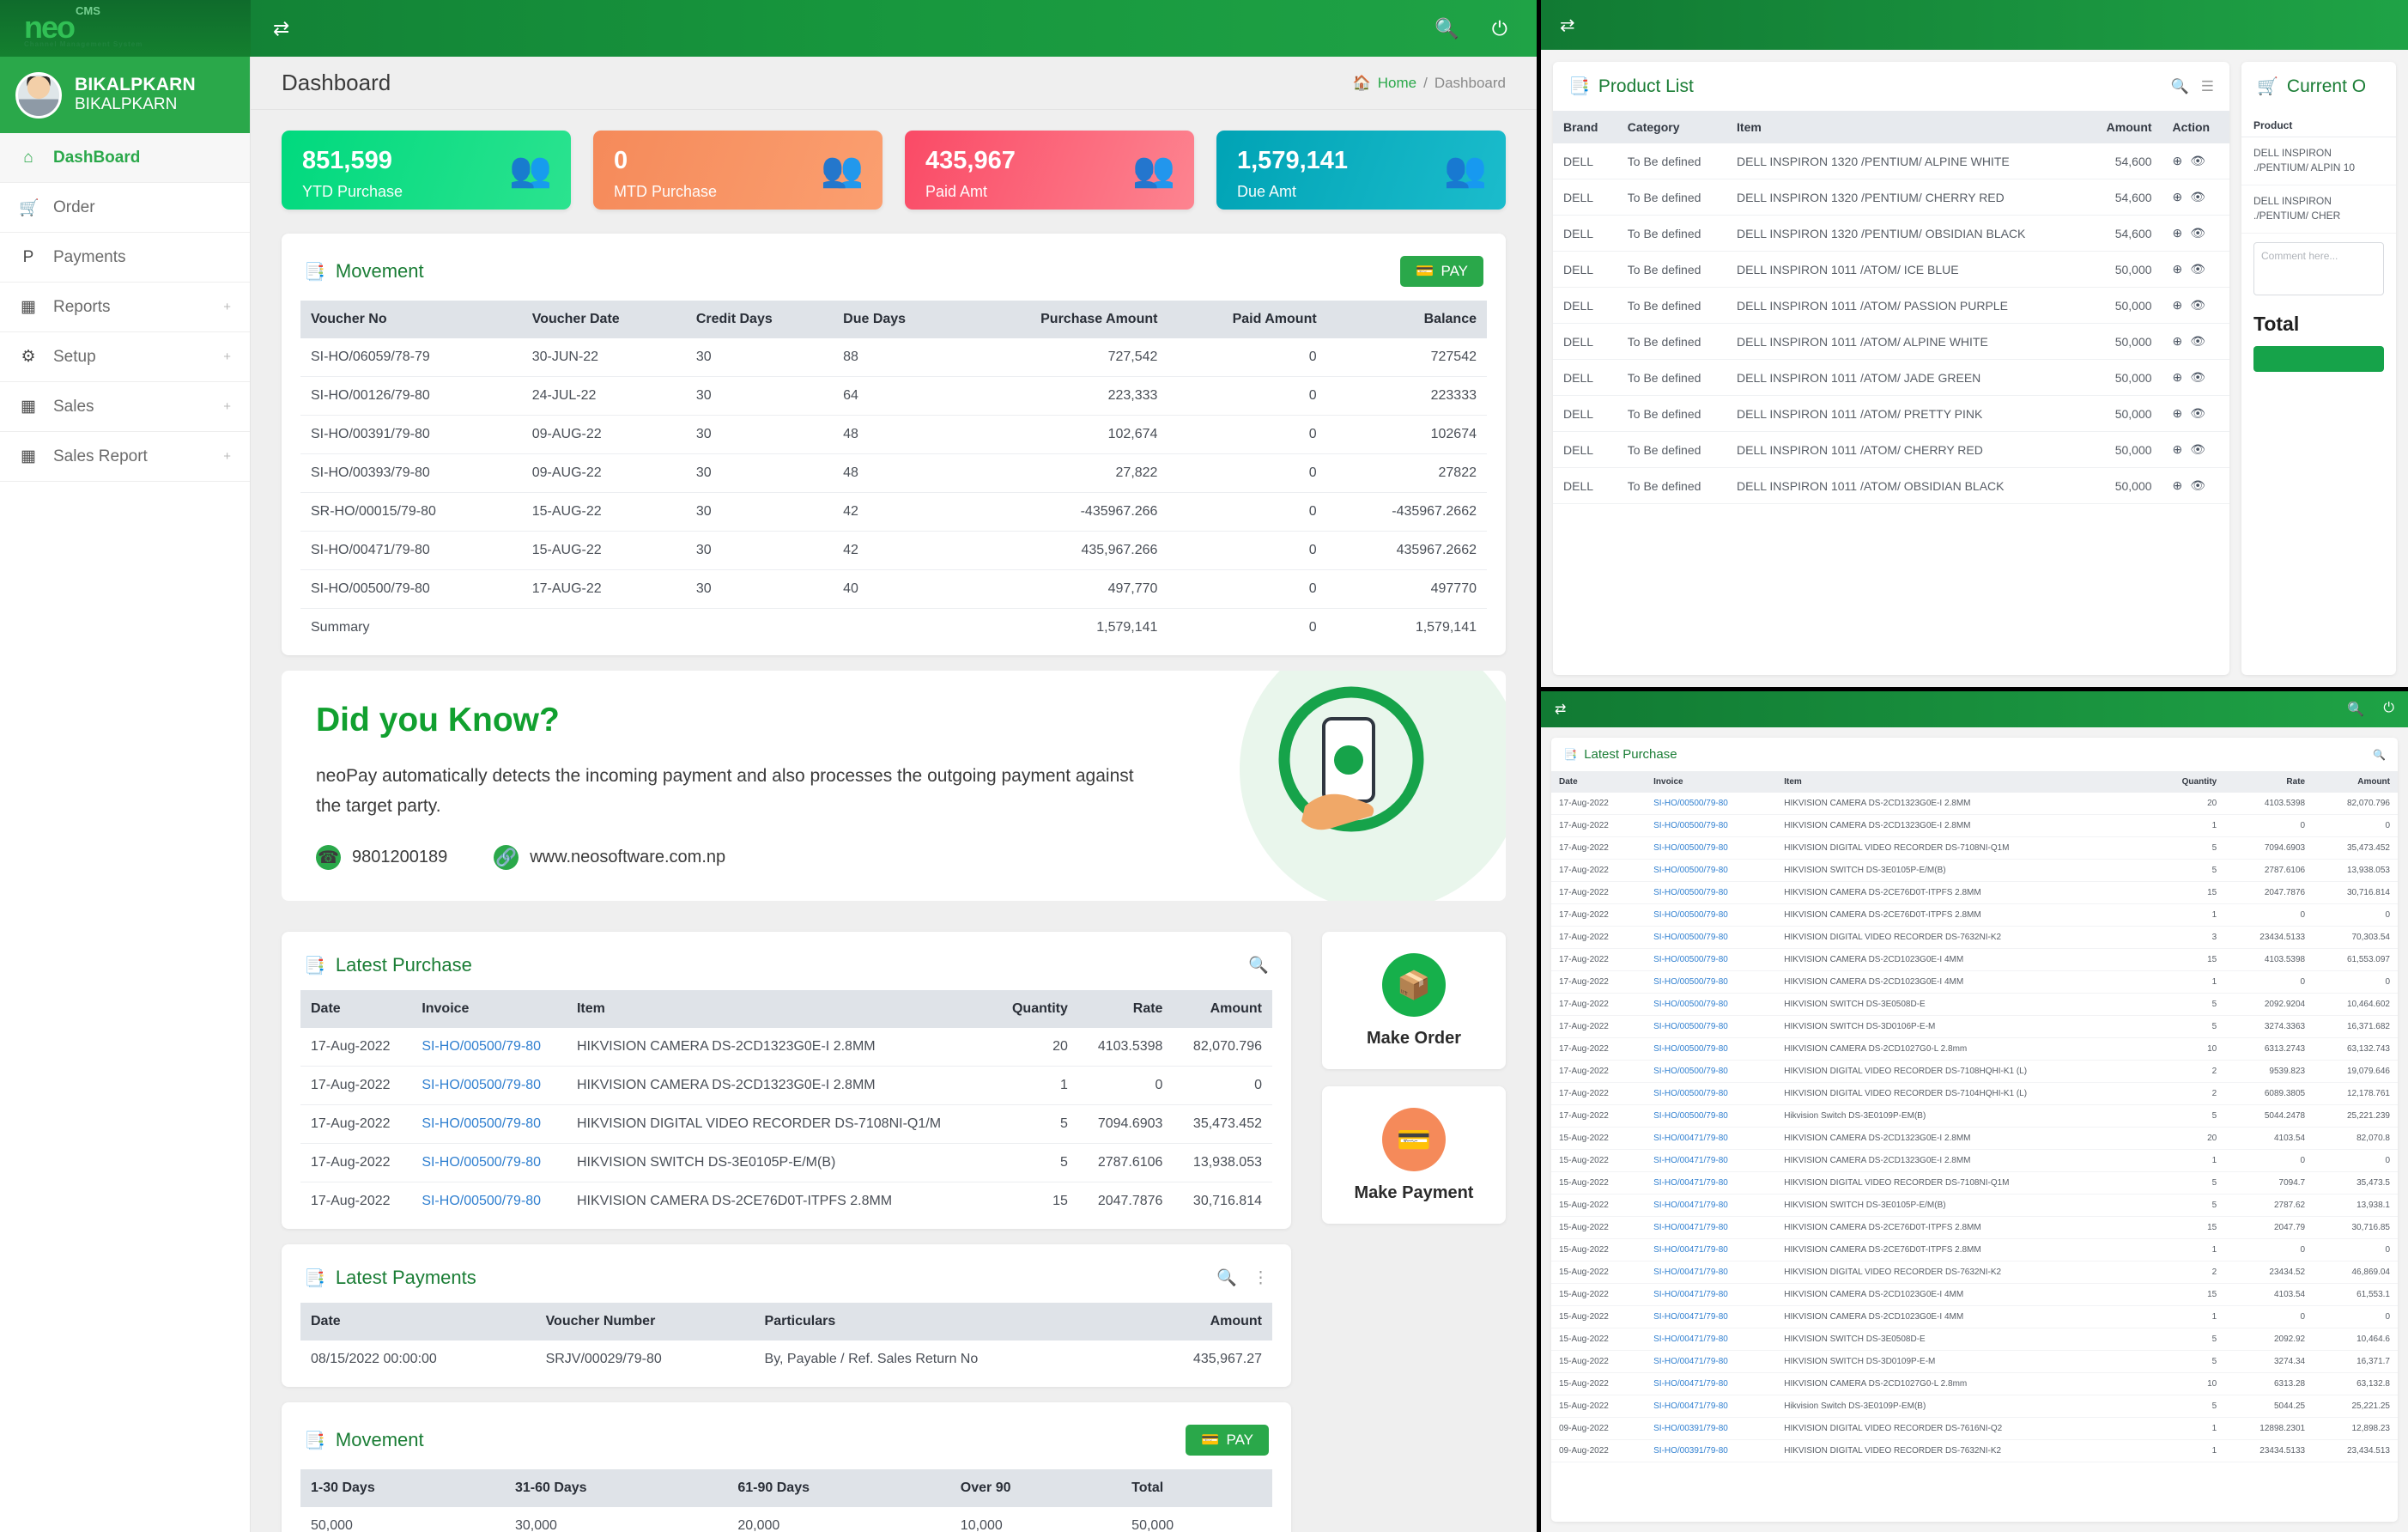  What do you see at coordinates (125, 407) in the screenshot?
I see `sidebar-item-sales: ▦ Sales +` at bounding box center [125, 407].